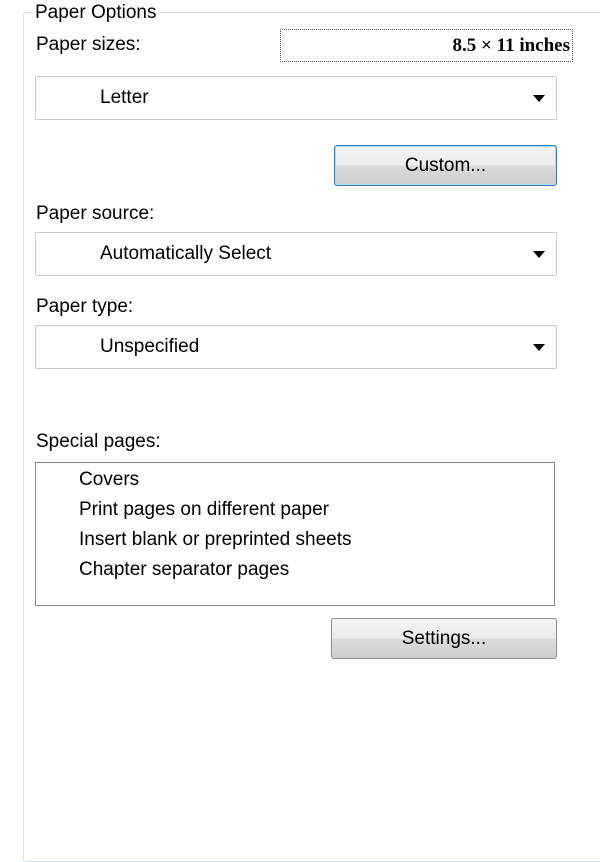  Describe the element at coordinates (296, 98) in the screenshot. I see `paper-size-select: Letter` at that location.